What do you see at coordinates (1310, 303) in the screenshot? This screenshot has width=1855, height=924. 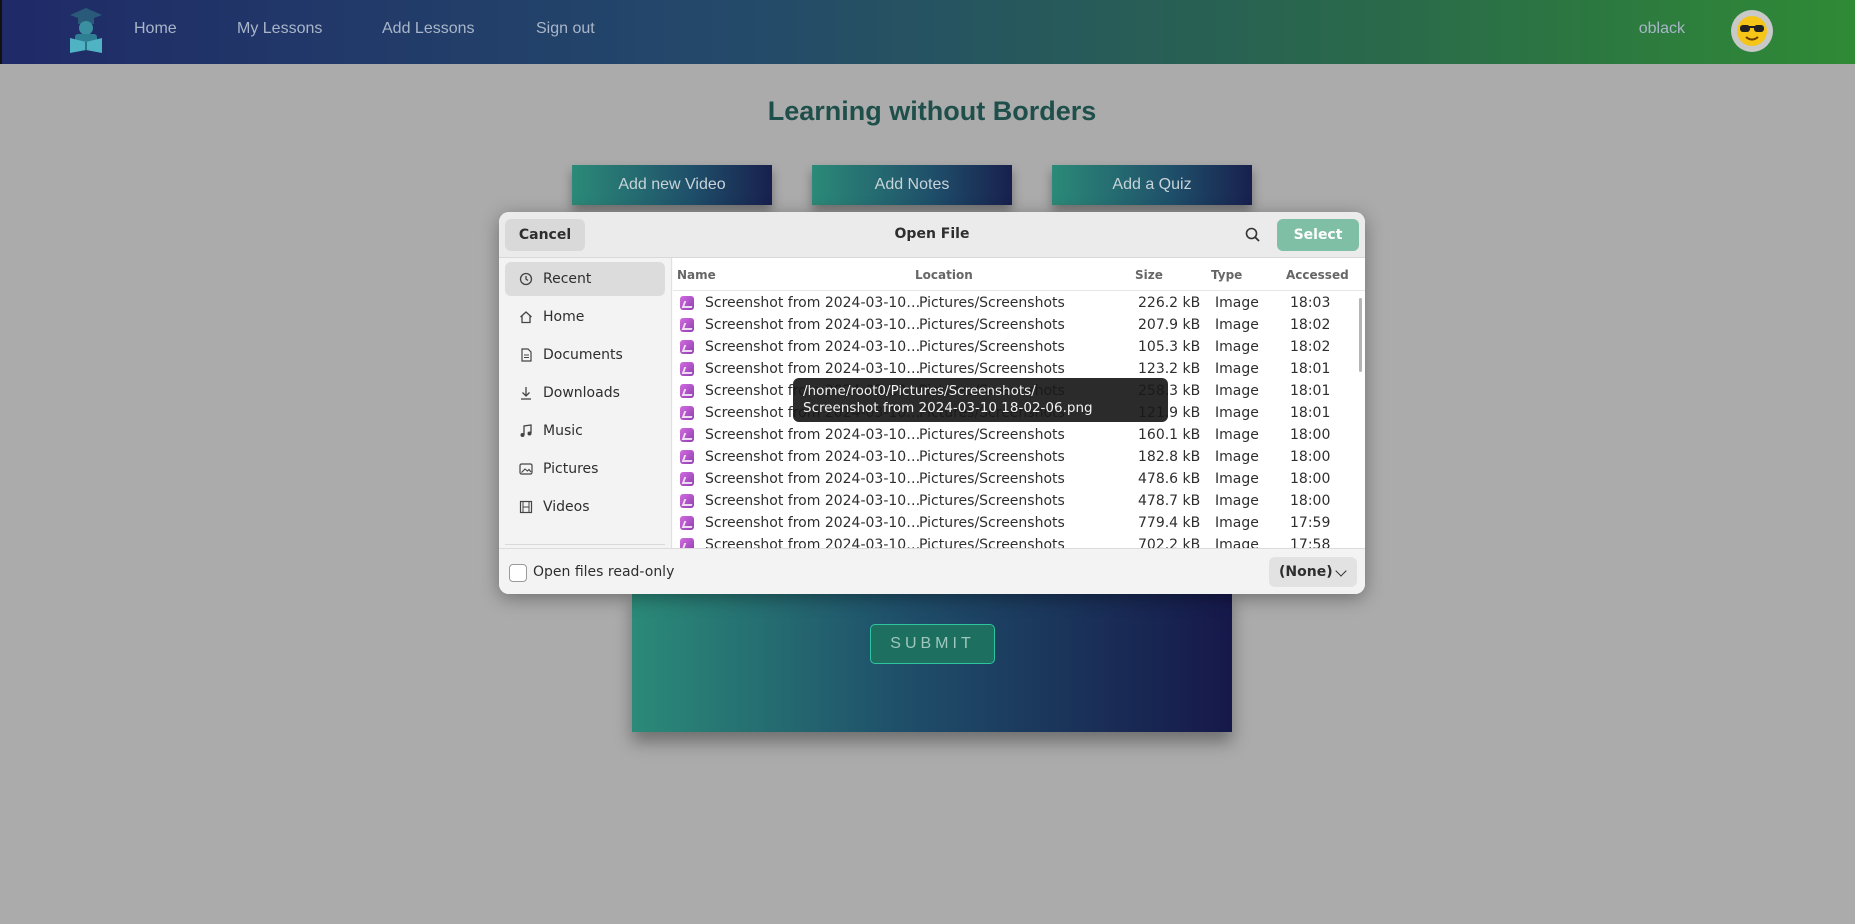 I see `file-accessed: 18:03` at bounding box center [1310, 303].